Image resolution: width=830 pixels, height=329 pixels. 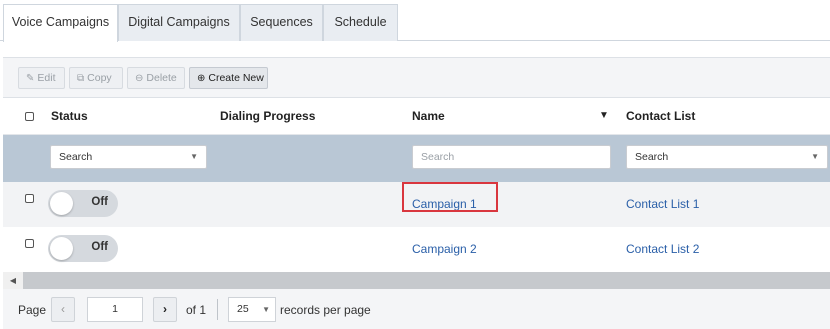 I want to click on copy-button: ⧉ Copy, so click(x=96, y=78).